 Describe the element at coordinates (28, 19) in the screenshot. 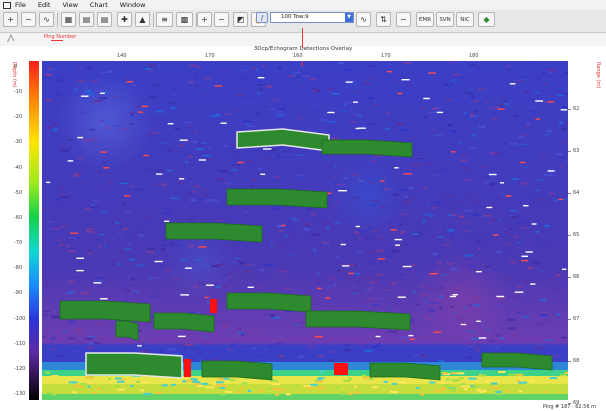

I see `trace-button: ~` at that location.